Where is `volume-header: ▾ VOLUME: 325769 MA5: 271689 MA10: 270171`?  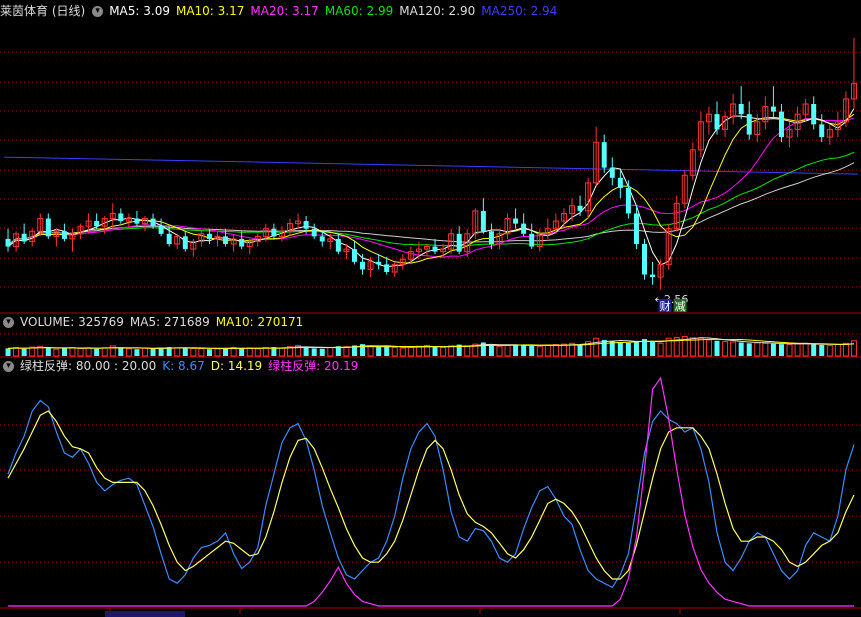 volume-header: ▾ VOLUME: 325769 MA5: 271689 MA10: 270171 is located at coordinates (154, 322).